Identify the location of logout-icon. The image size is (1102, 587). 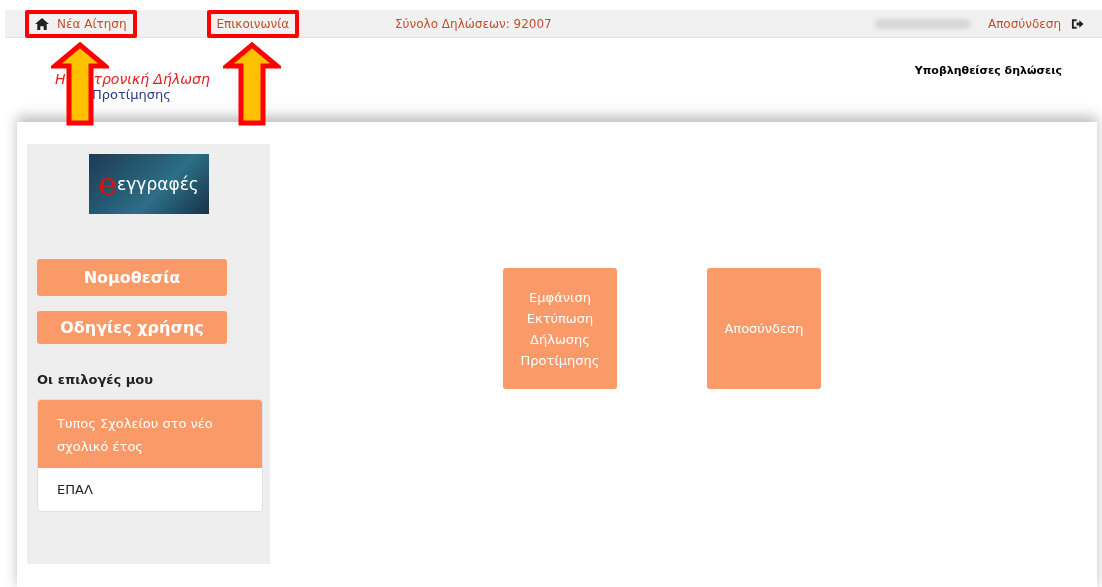
(1077, 23).